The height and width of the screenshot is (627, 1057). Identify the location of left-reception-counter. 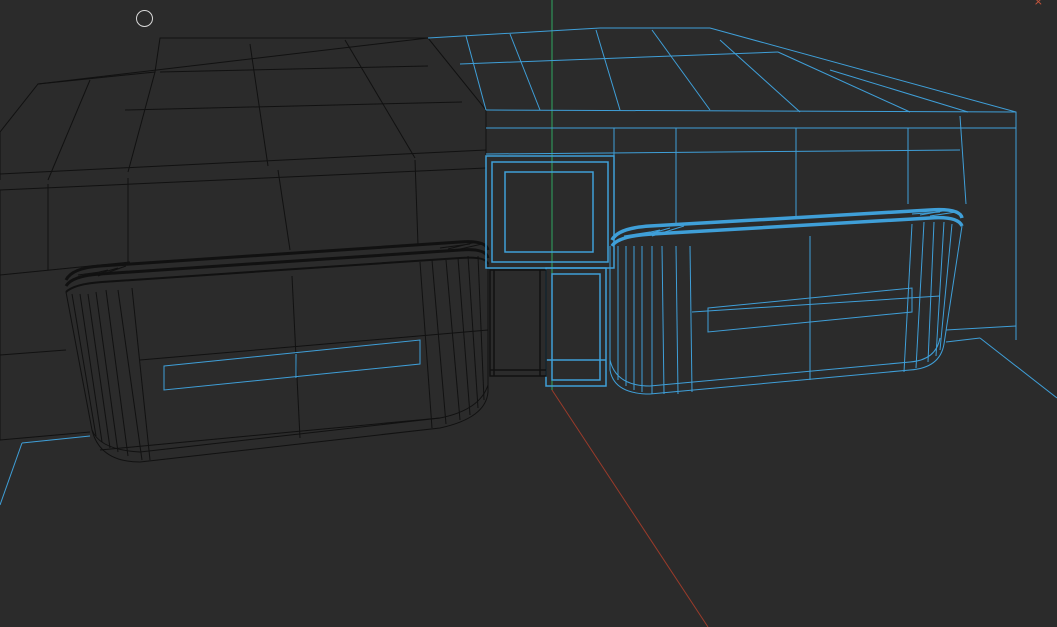
(277, 351).